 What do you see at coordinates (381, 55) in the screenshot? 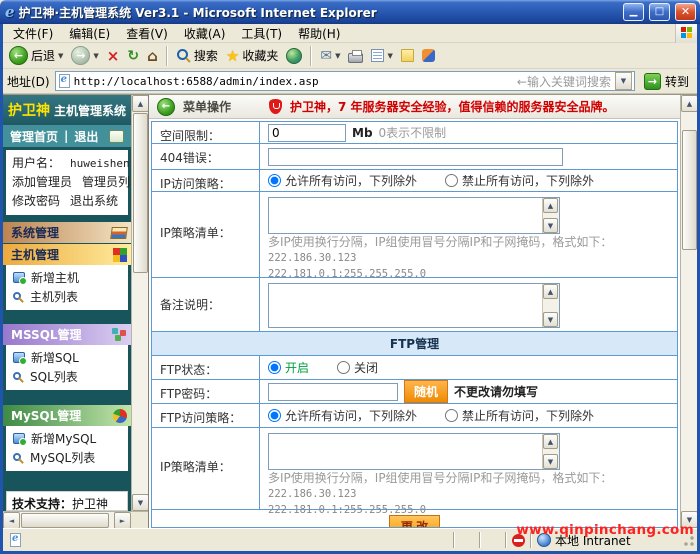
I see `edit-button: ▼` at bounding box center [381, 55].